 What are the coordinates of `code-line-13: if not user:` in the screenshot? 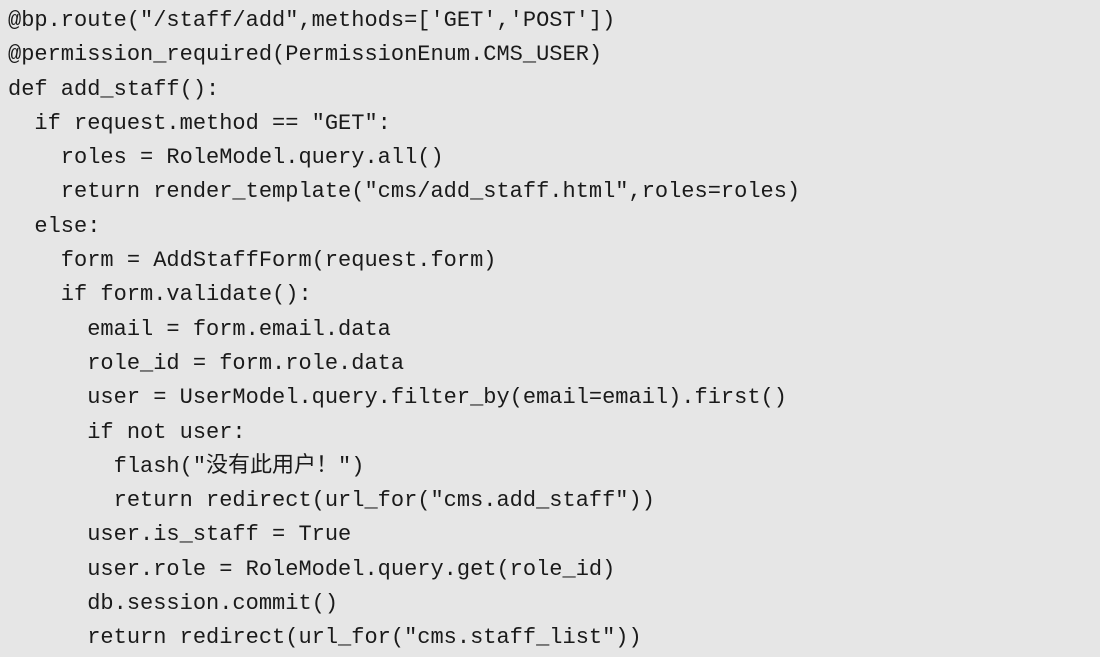 It's located at (127, 432).